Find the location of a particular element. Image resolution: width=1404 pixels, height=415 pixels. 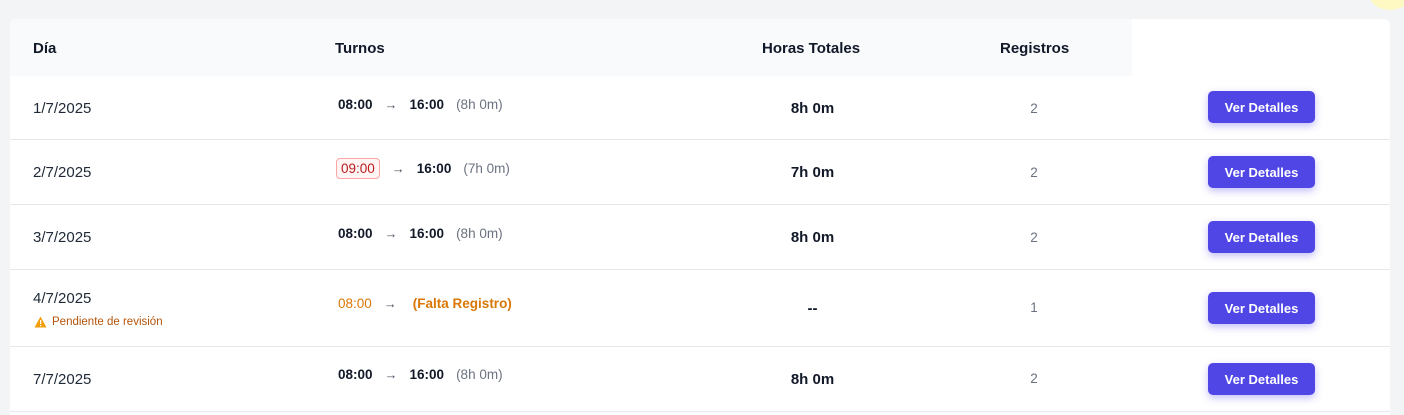

day-cell: 1/7/2025 is located at coordinates (62, 108).